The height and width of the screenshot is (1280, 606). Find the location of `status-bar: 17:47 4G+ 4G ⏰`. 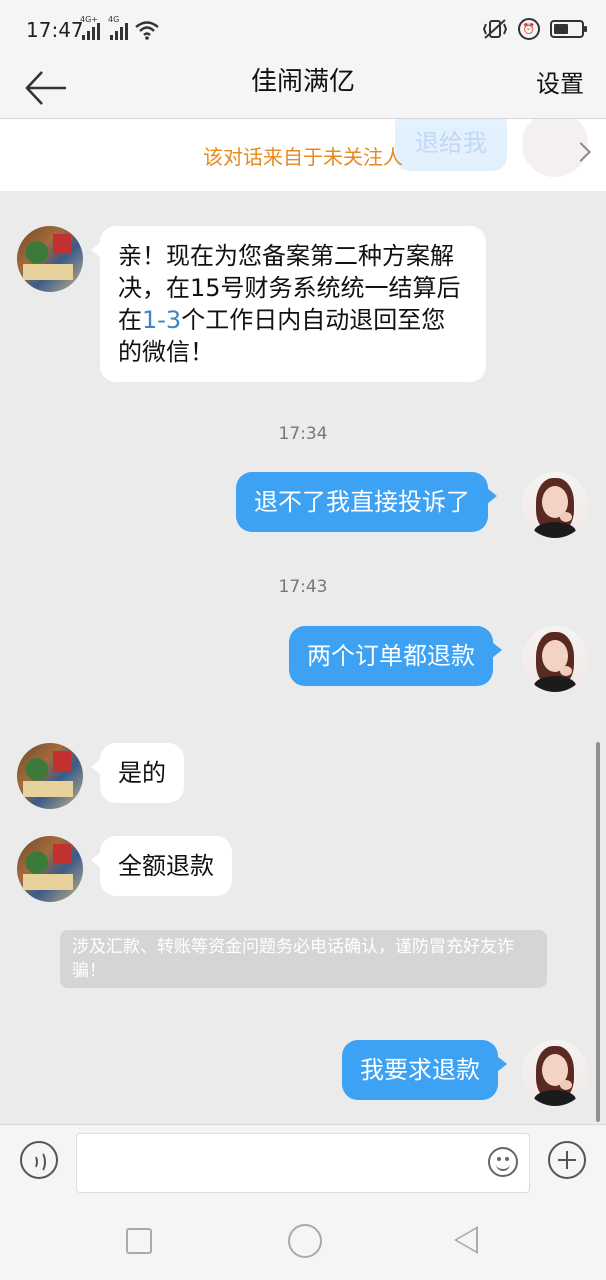

status-bar: 17:47 4G+ 4G ⏰ is located at coordinates (303, 31).